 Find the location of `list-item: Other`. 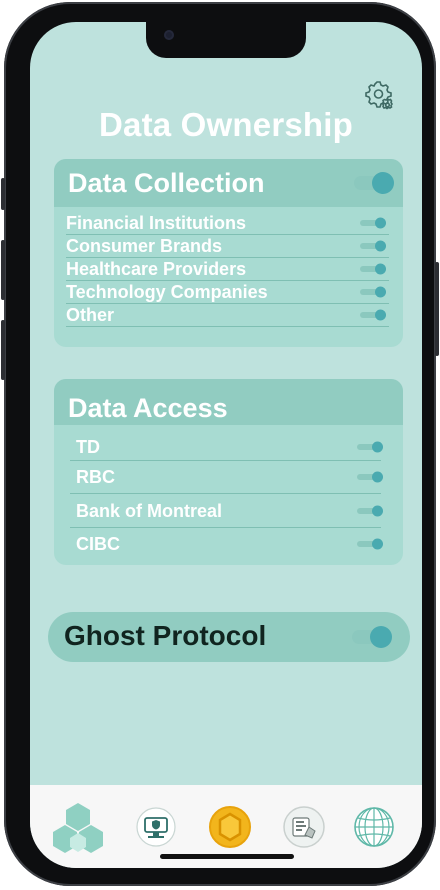

list-item: Other is located at coordinates (228, 315).